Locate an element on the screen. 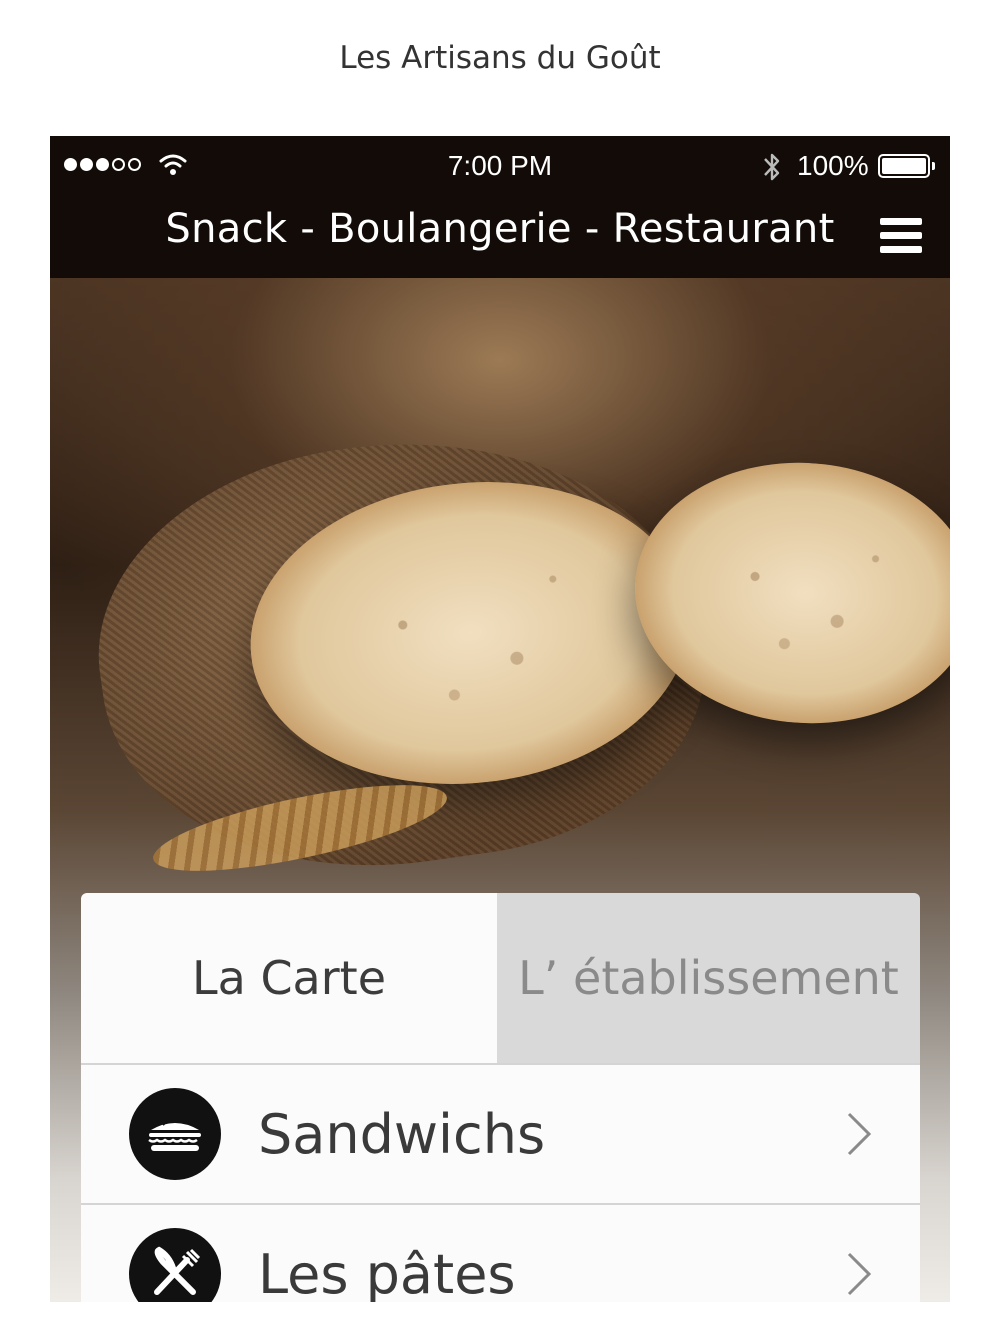  tab-etablissement: L’ établissement is located at coordinates (708, 978).